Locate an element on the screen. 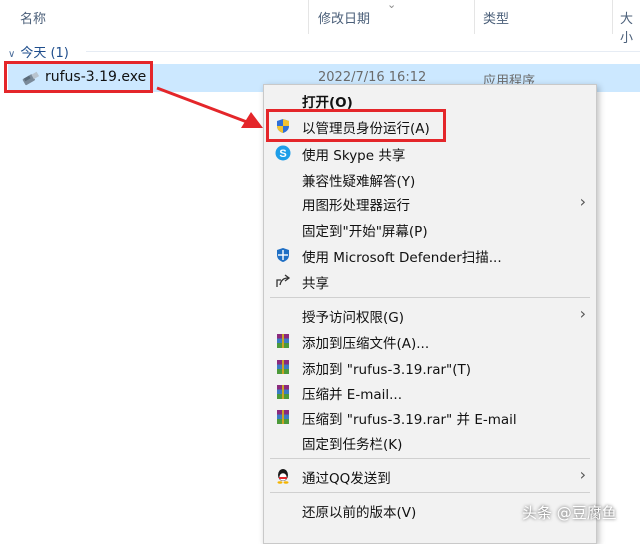 Image resolution: width=640 pixels, height=544 pixels. annotation-arrow is located at coordinates (209, 107).